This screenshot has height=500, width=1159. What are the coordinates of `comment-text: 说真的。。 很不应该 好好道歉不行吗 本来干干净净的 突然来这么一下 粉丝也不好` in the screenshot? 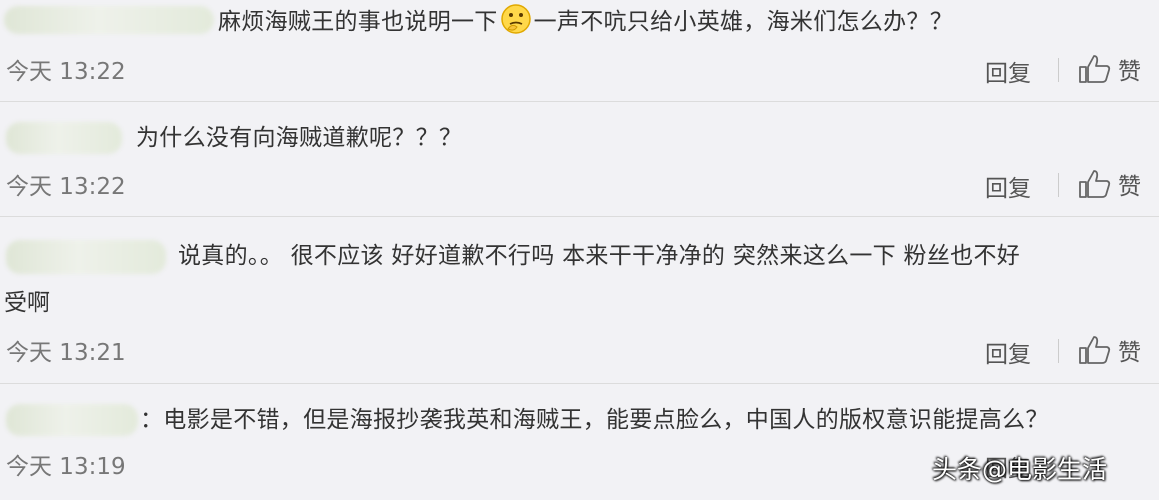 It's located at (599, 256).